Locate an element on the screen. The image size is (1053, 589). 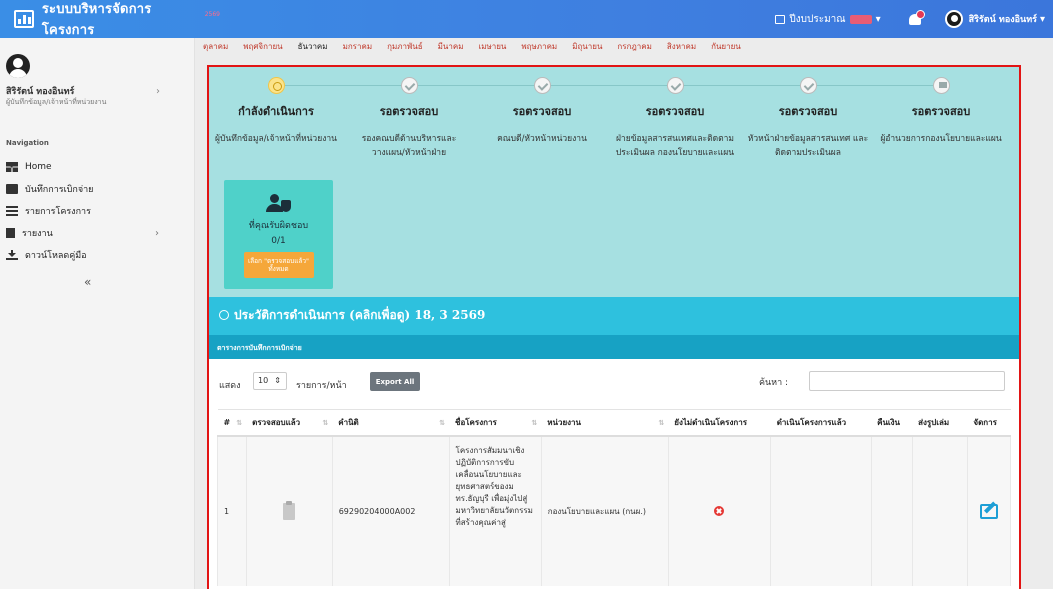
export-all-button: Export All is located at coordinates (395, 381).